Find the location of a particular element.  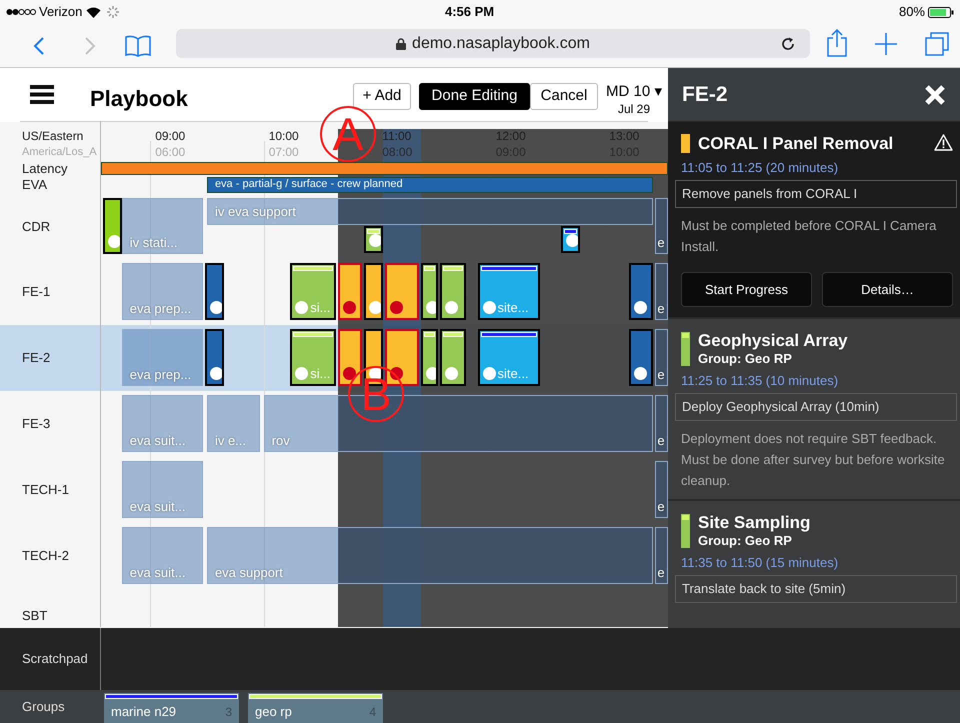

row-label: EVA is located at coordinates (34, 185).